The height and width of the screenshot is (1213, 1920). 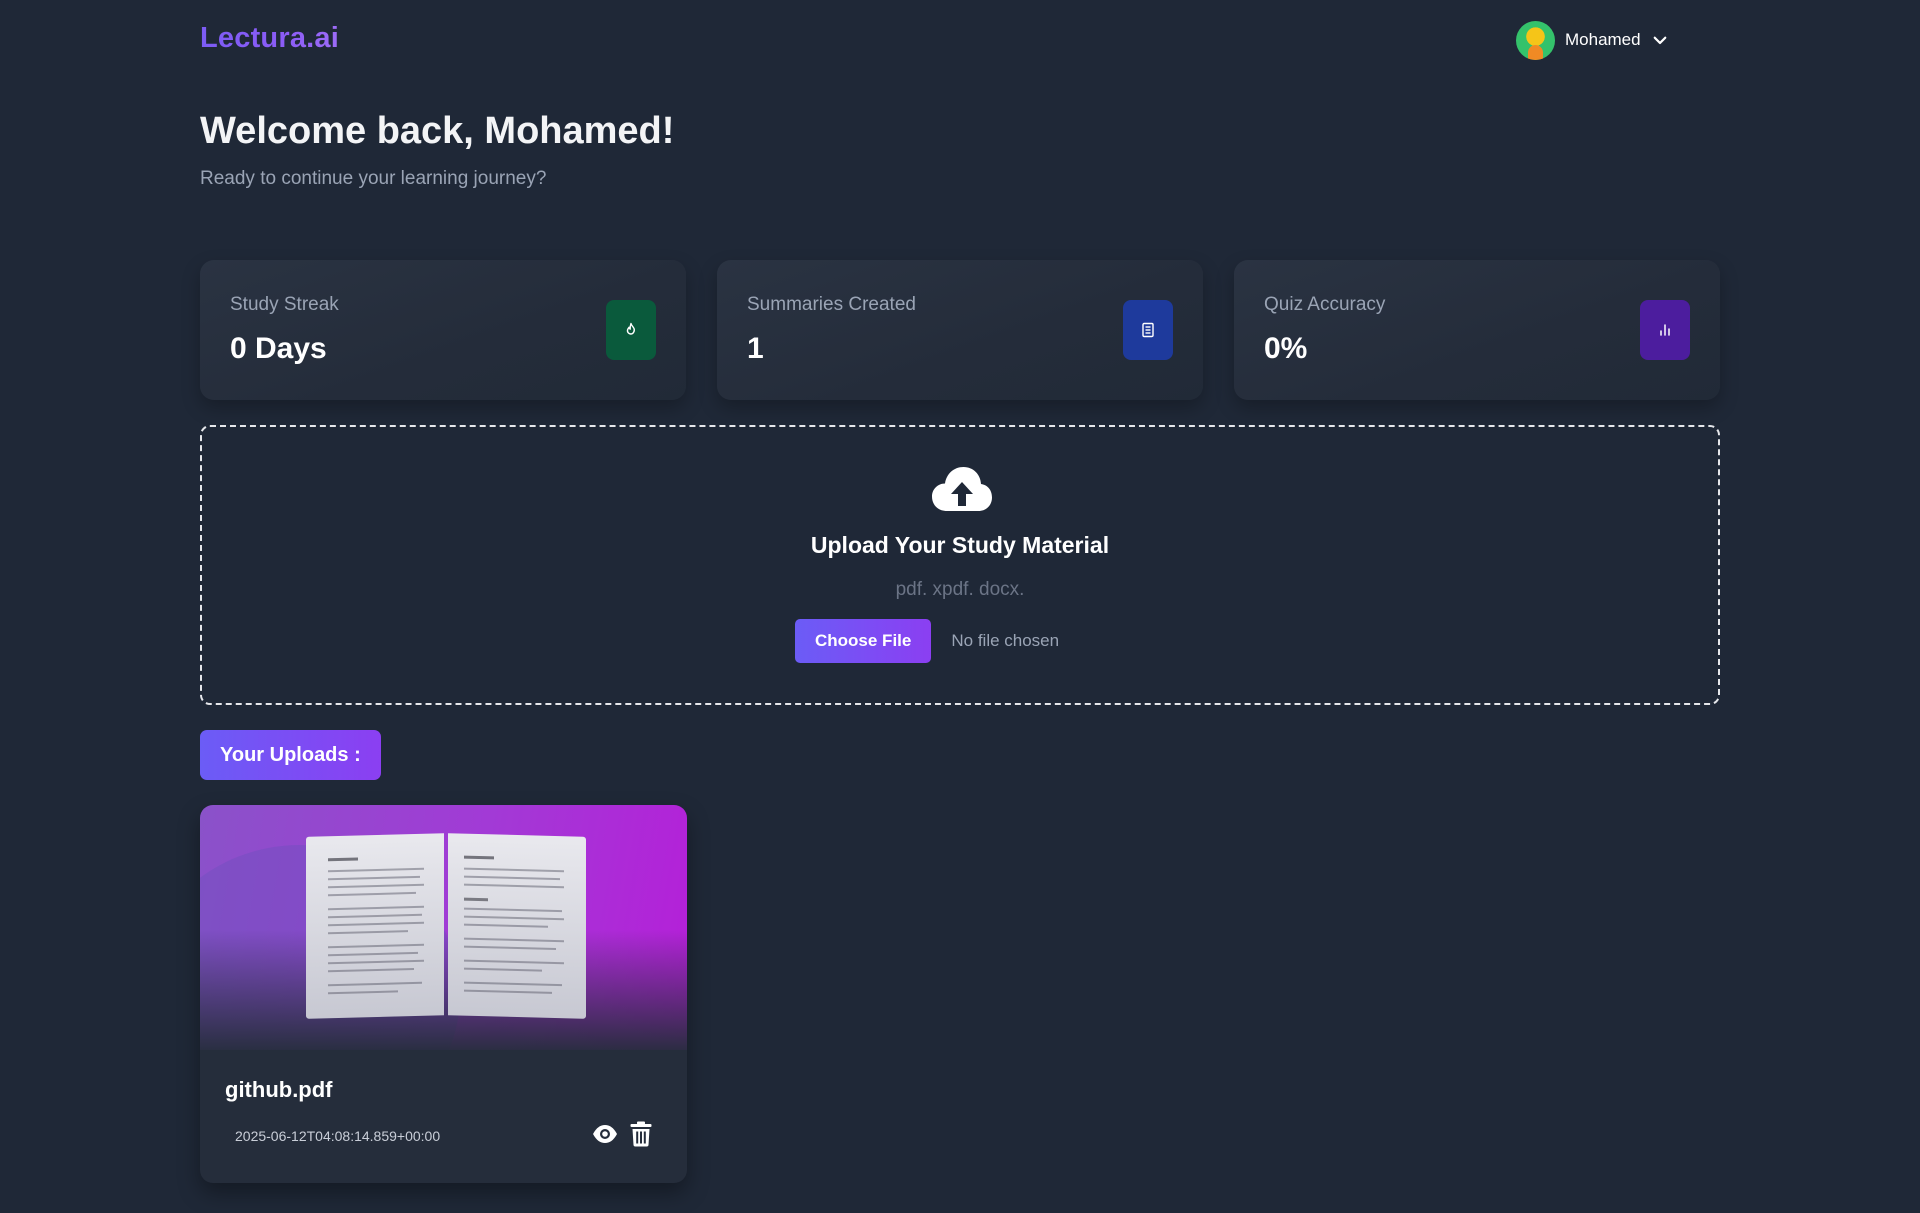 What do you see at coordinates (1535, 40) in the screenshot?
I see `user-avatar` at bounding box center [1535, 40].